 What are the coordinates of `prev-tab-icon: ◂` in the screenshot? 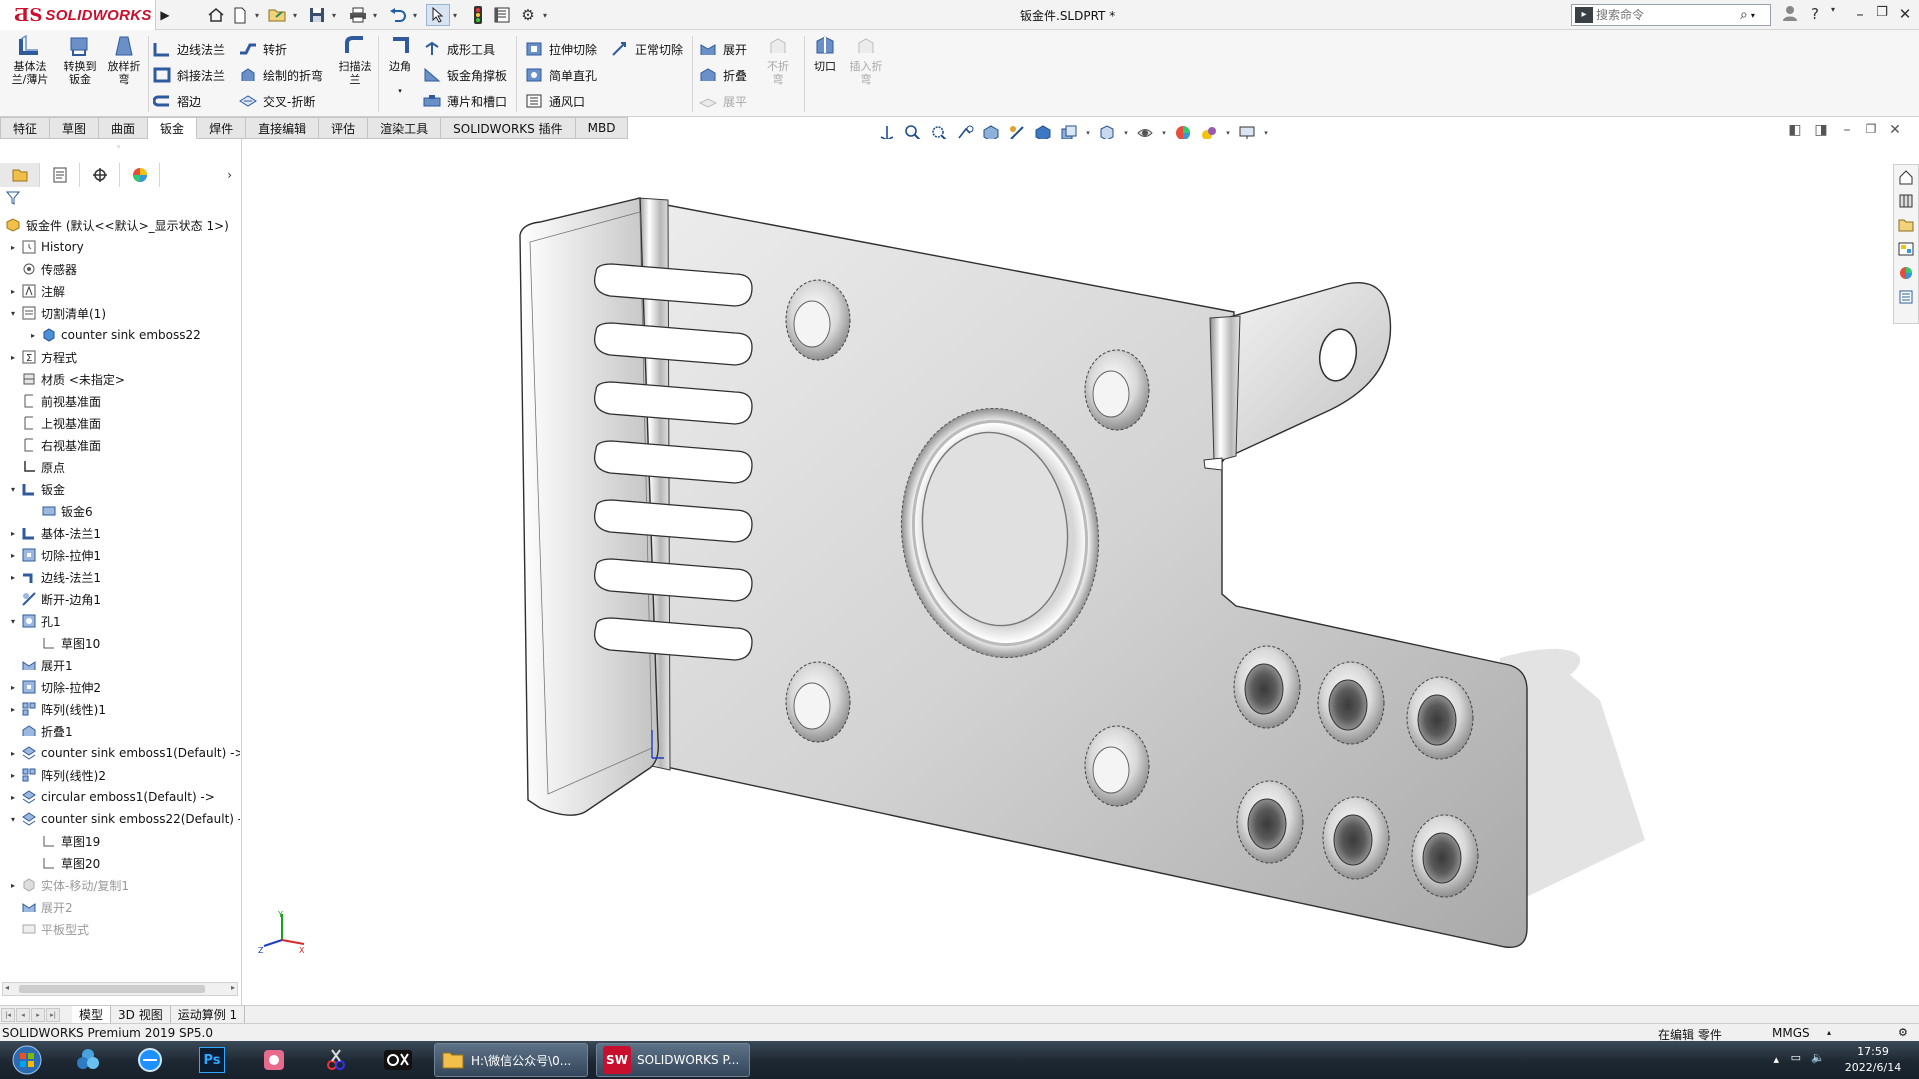 It's located at (23, 1014).